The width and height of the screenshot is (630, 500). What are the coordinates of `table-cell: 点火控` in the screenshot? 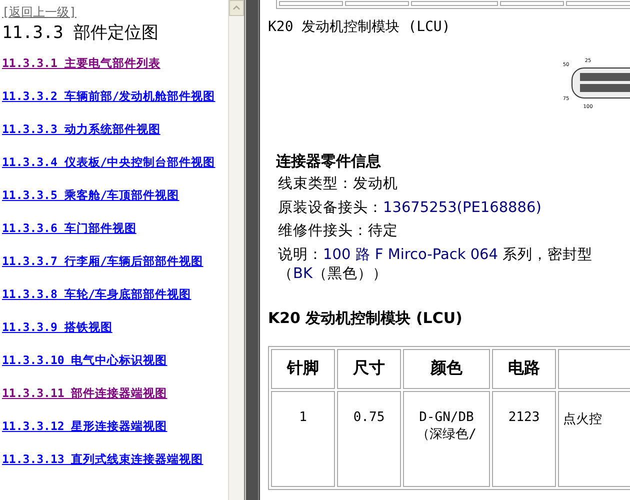 It's located at (594, 438).